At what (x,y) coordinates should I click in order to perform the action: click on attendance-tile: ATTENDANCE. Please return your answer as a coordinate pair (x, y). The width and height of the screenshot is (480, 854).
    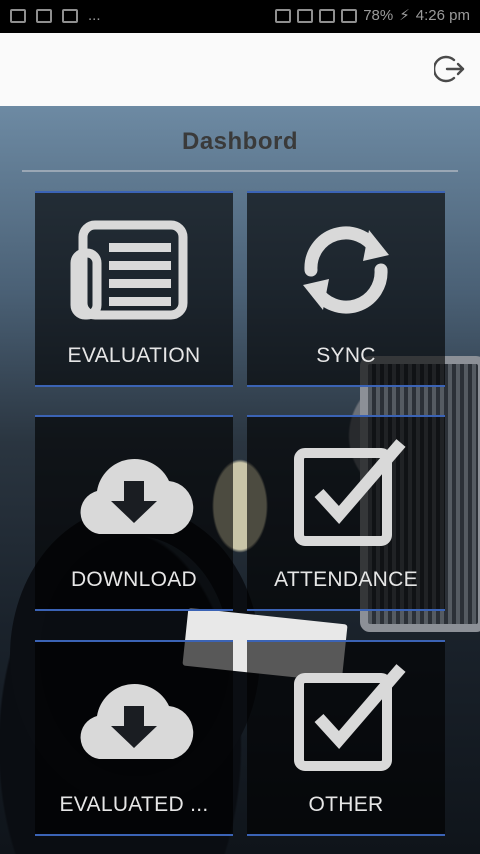
    Looking at the image, I should click on (346, 513).